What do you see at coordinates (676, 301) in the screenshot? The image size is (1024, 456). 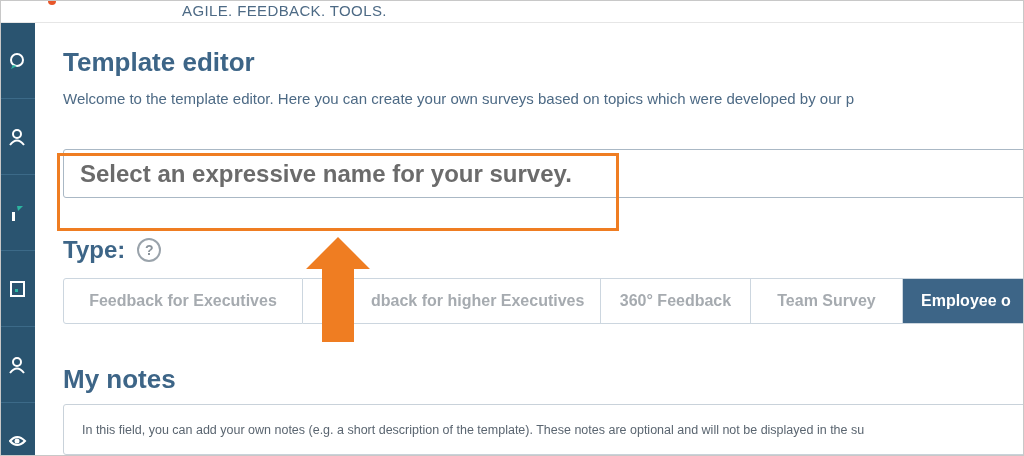 I see `type-tab: 360° Feedback` at bounding box center [676, 301].